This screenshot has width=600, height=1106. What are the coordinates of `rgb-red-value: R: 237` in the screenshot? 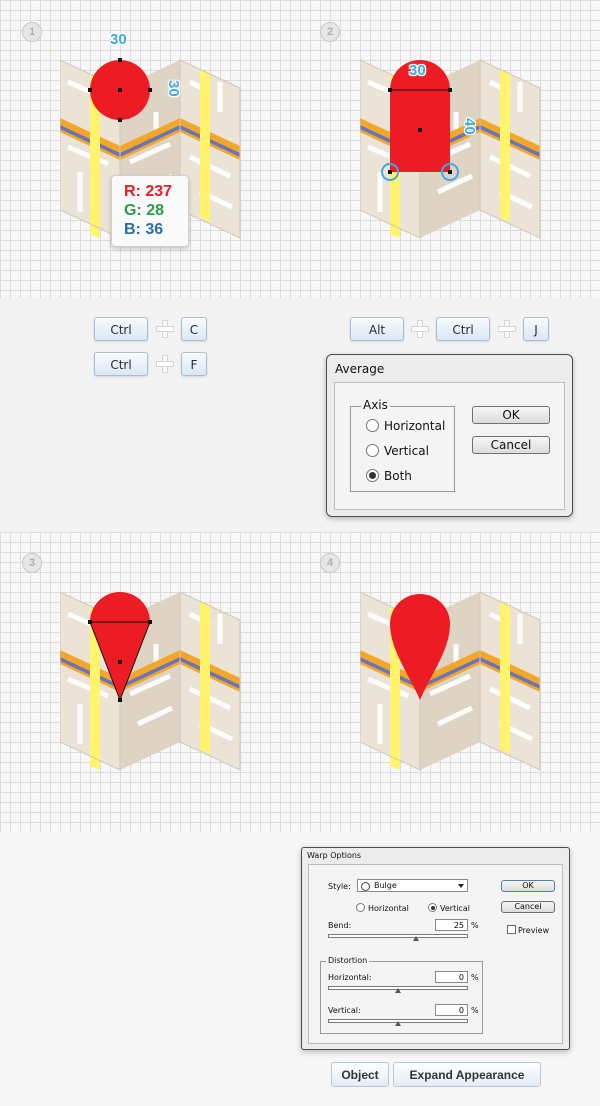 It's located at (148, 191).